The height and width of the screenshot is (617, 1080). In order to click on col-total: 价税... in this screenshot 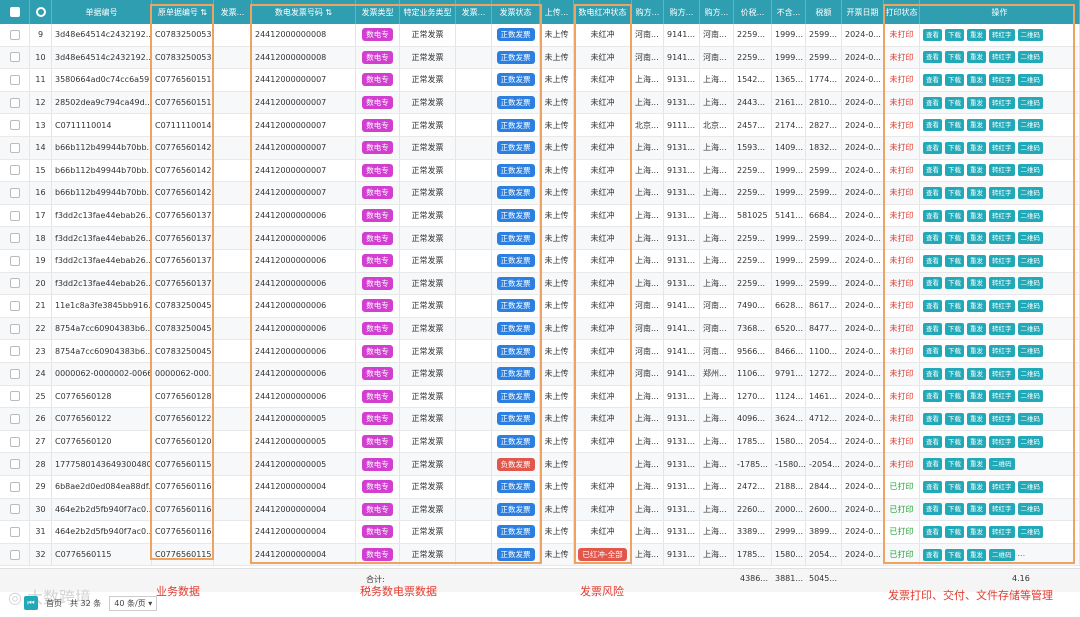, I will do `click(753, 12)`.